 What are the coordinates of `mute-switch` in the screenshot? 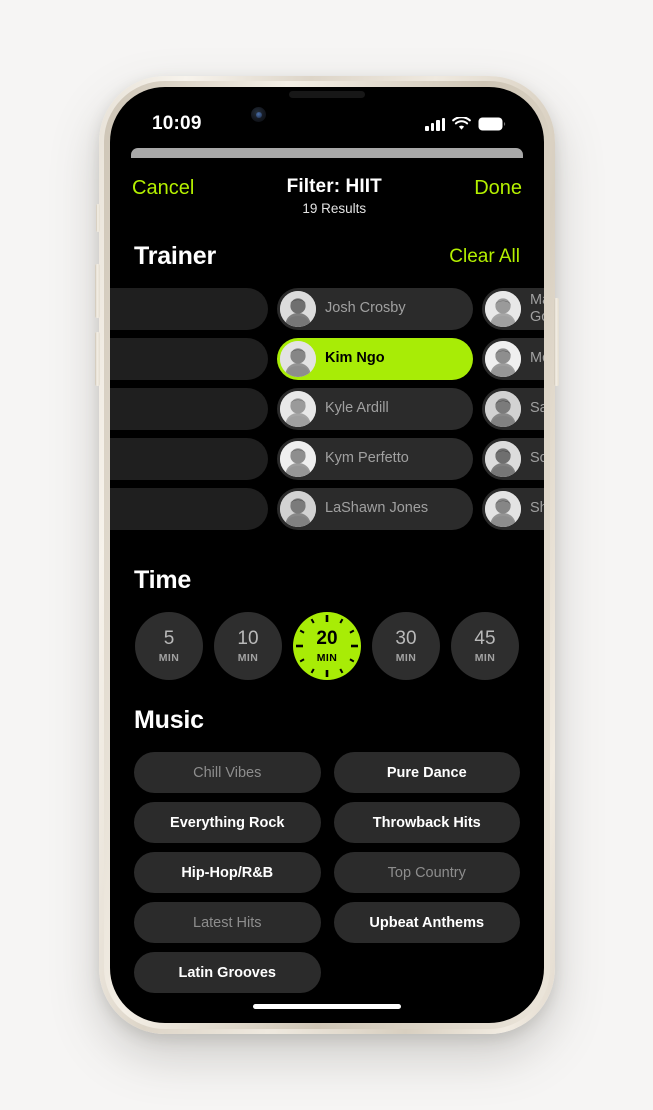 It's located at (98, 218).